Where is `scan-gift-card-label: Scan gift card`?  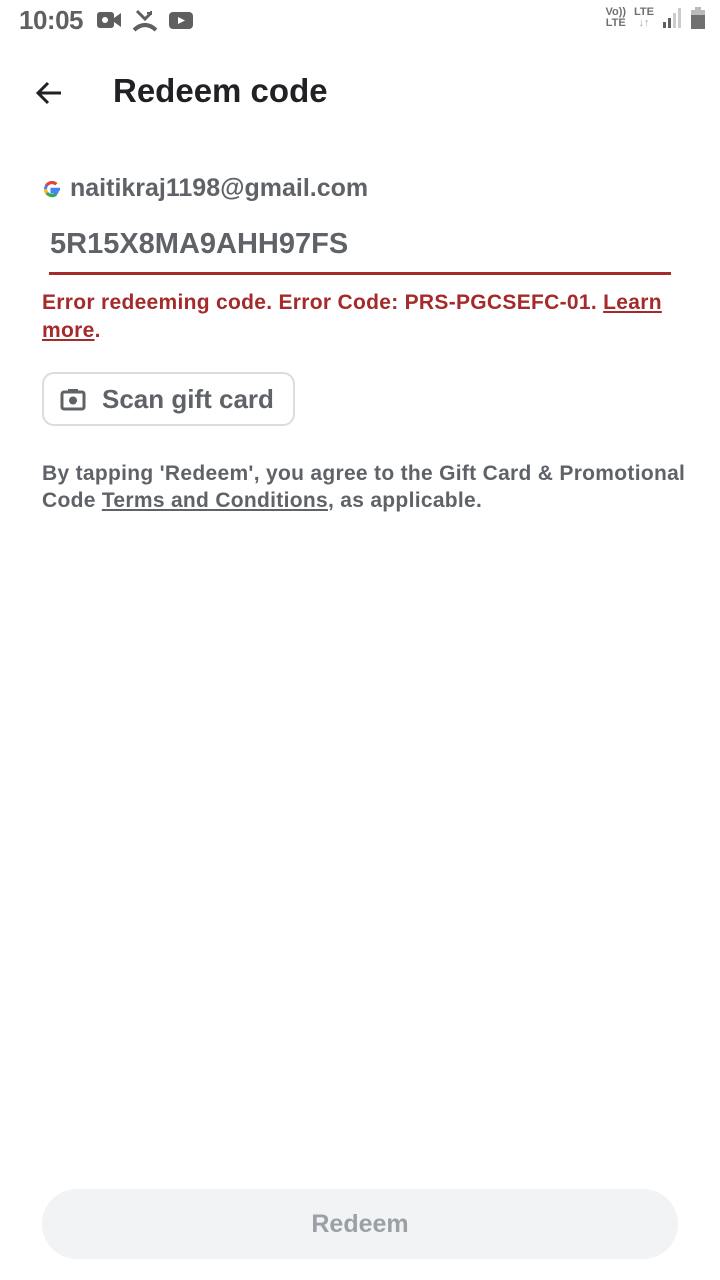 scan-gift-card-label: Scan gift card is located at coordinates (188, 398).